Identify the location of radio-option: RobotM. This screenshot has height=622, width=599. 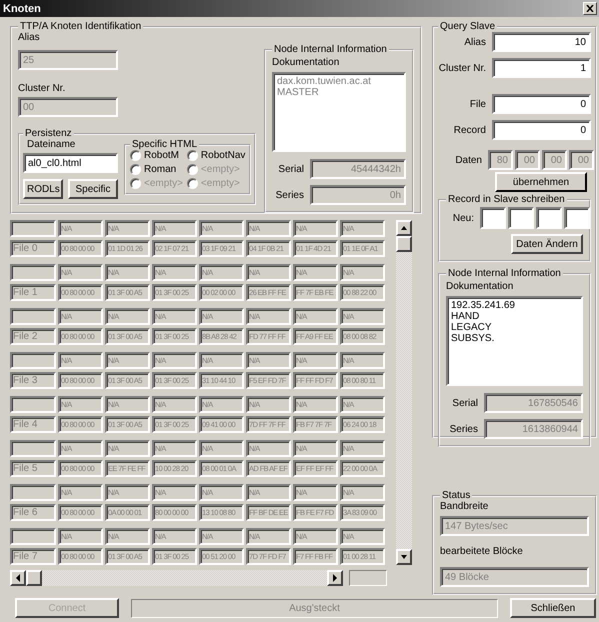
(156, 155).